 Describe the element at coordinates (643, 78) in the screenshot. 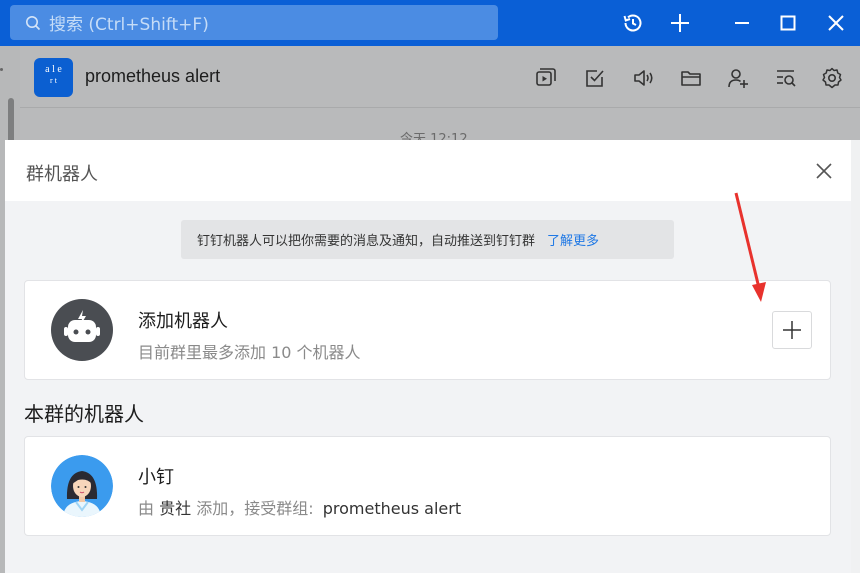

I see `speaker-icon` at that location.